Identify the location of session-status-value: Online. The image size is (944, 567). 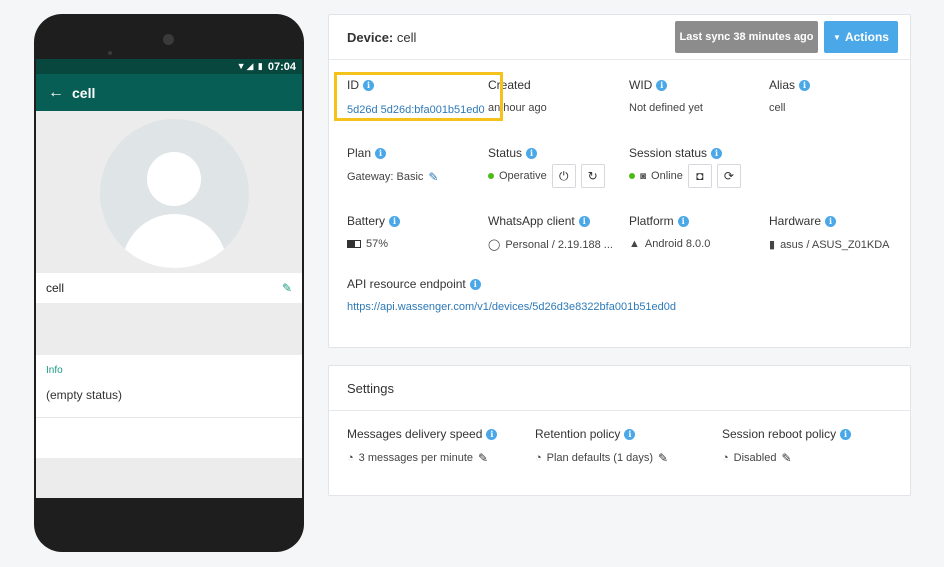
(667, 176).